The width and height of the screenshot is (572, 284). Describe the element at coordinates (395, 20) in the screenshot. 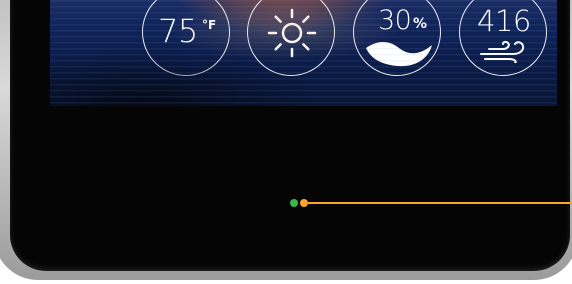

I see `humidity-value: 30` at that location.